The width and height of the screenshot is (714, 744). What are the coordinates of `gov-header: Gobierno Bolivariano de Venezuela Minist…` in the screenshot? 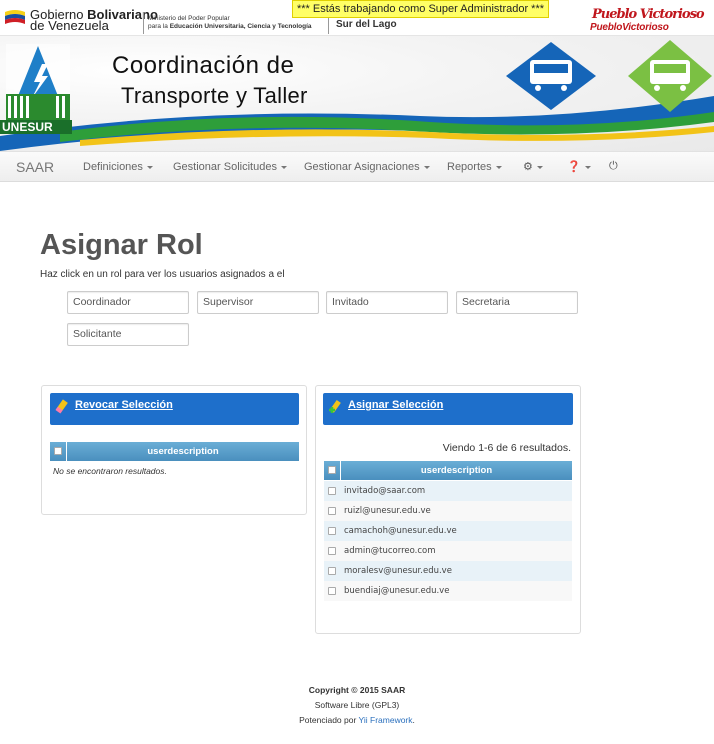 It's located at (357, 18).